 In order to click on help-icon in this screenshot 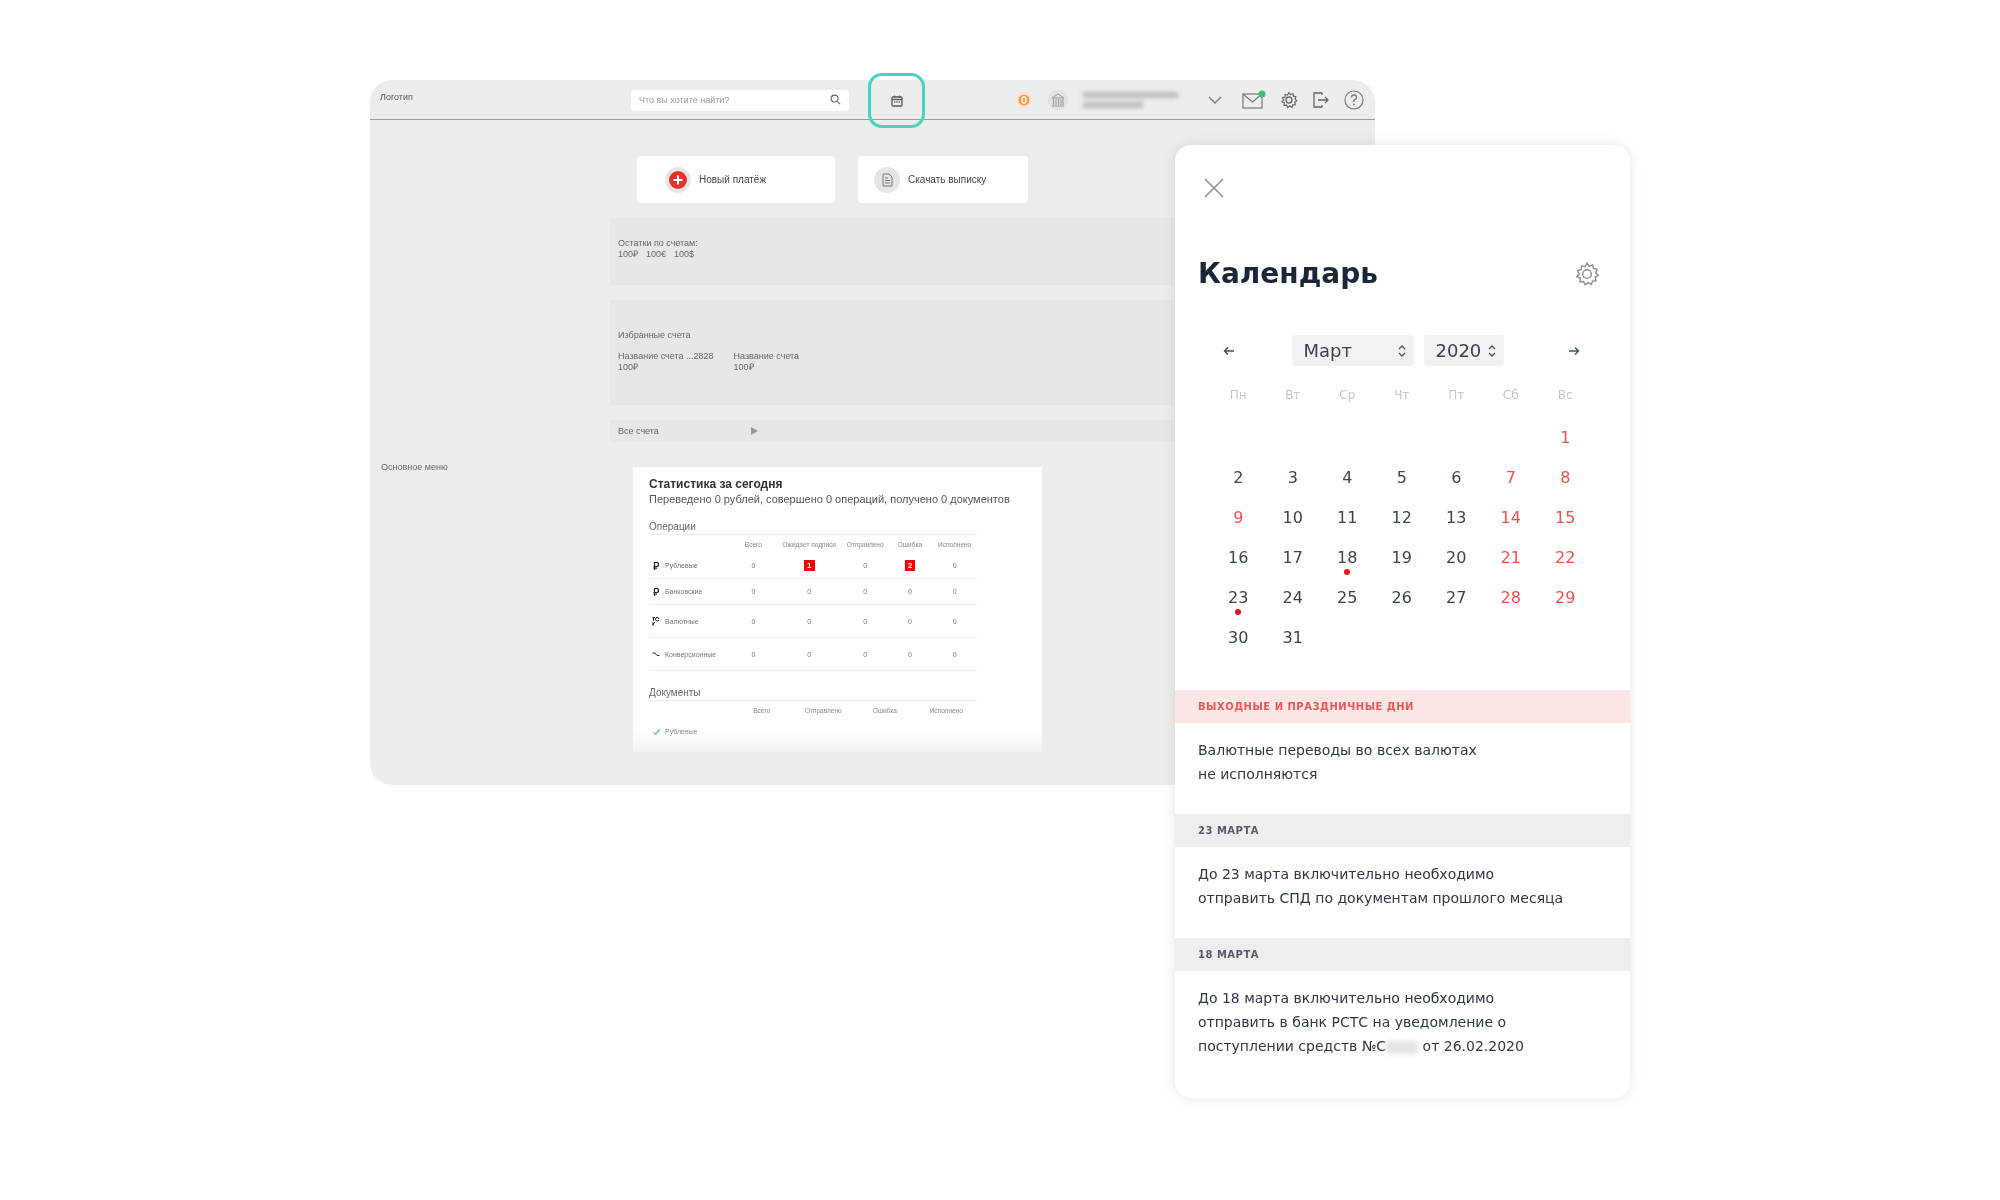, I will do `click(1354, 99)`.